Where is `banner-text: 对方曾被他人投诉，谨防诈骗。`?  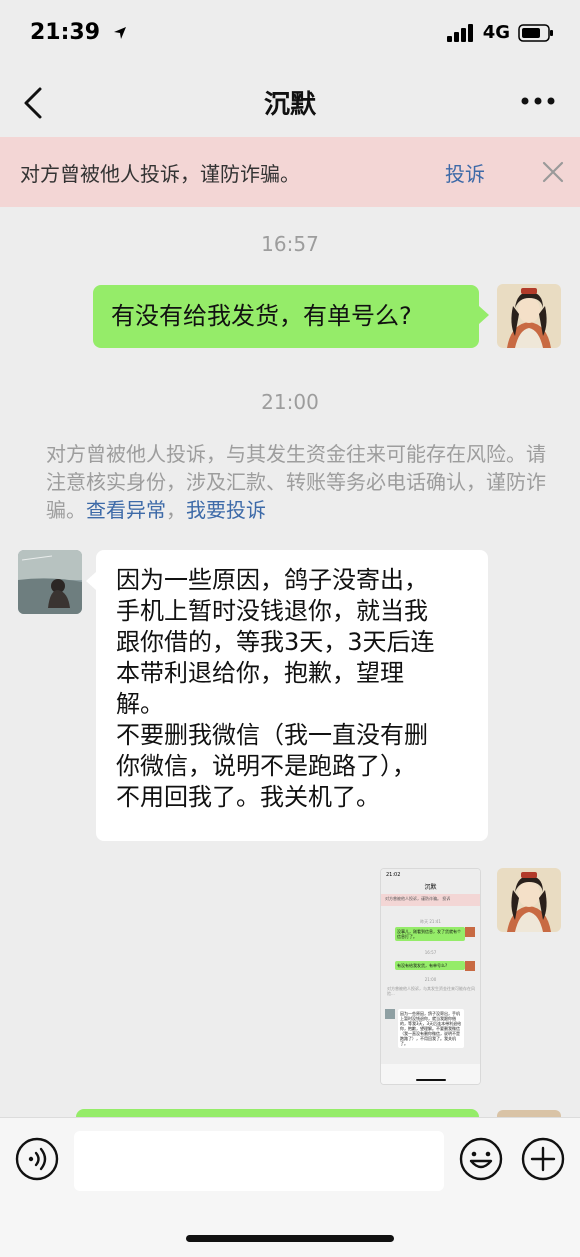
banner-text: 对方曾被他人投诉，谨防诈骗。 is located at coordinates (160, 174).